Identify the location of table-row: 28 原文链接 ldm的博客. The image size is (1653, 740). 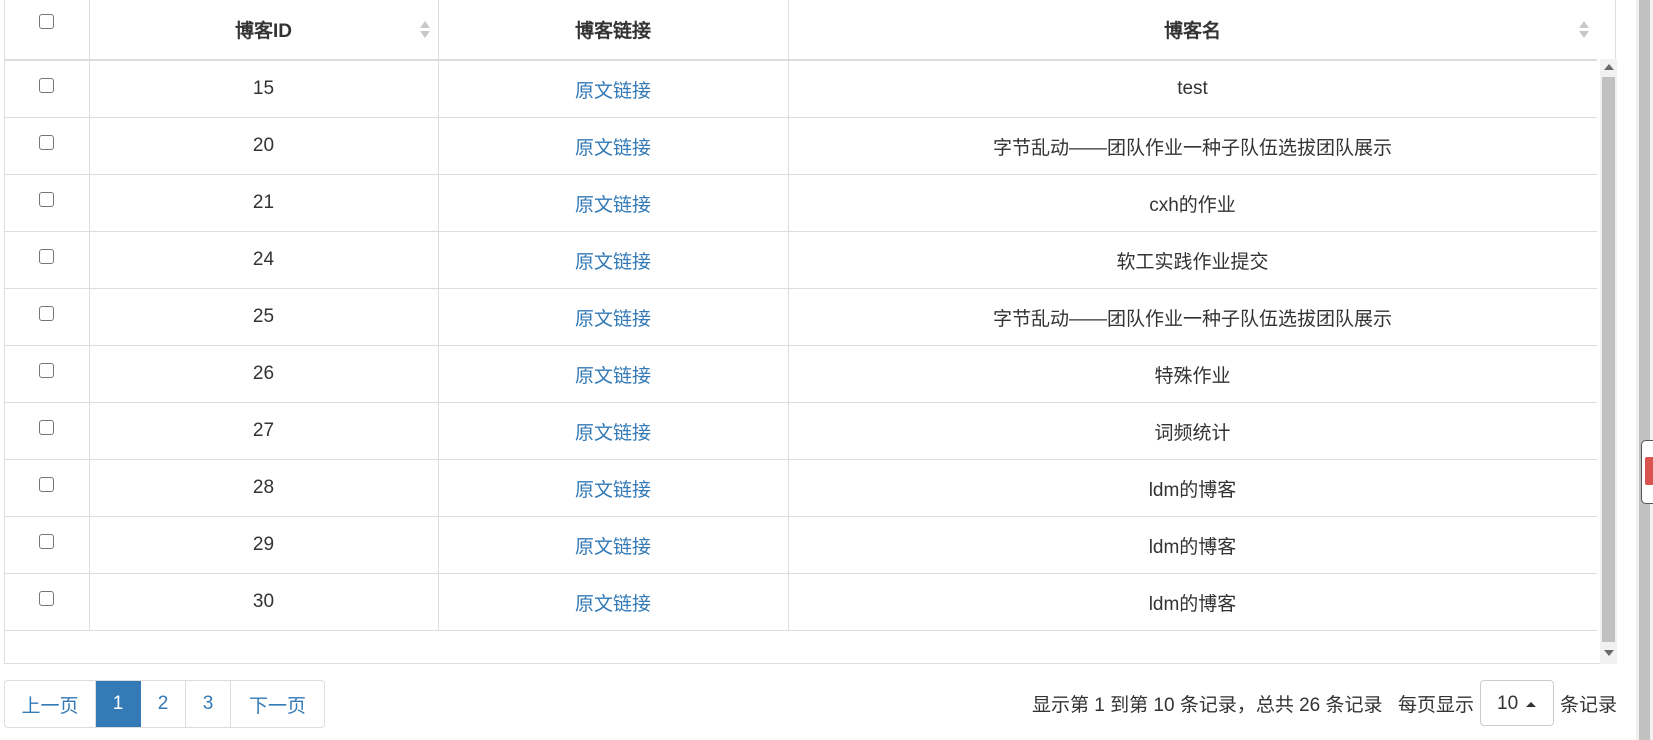
(801, 488).